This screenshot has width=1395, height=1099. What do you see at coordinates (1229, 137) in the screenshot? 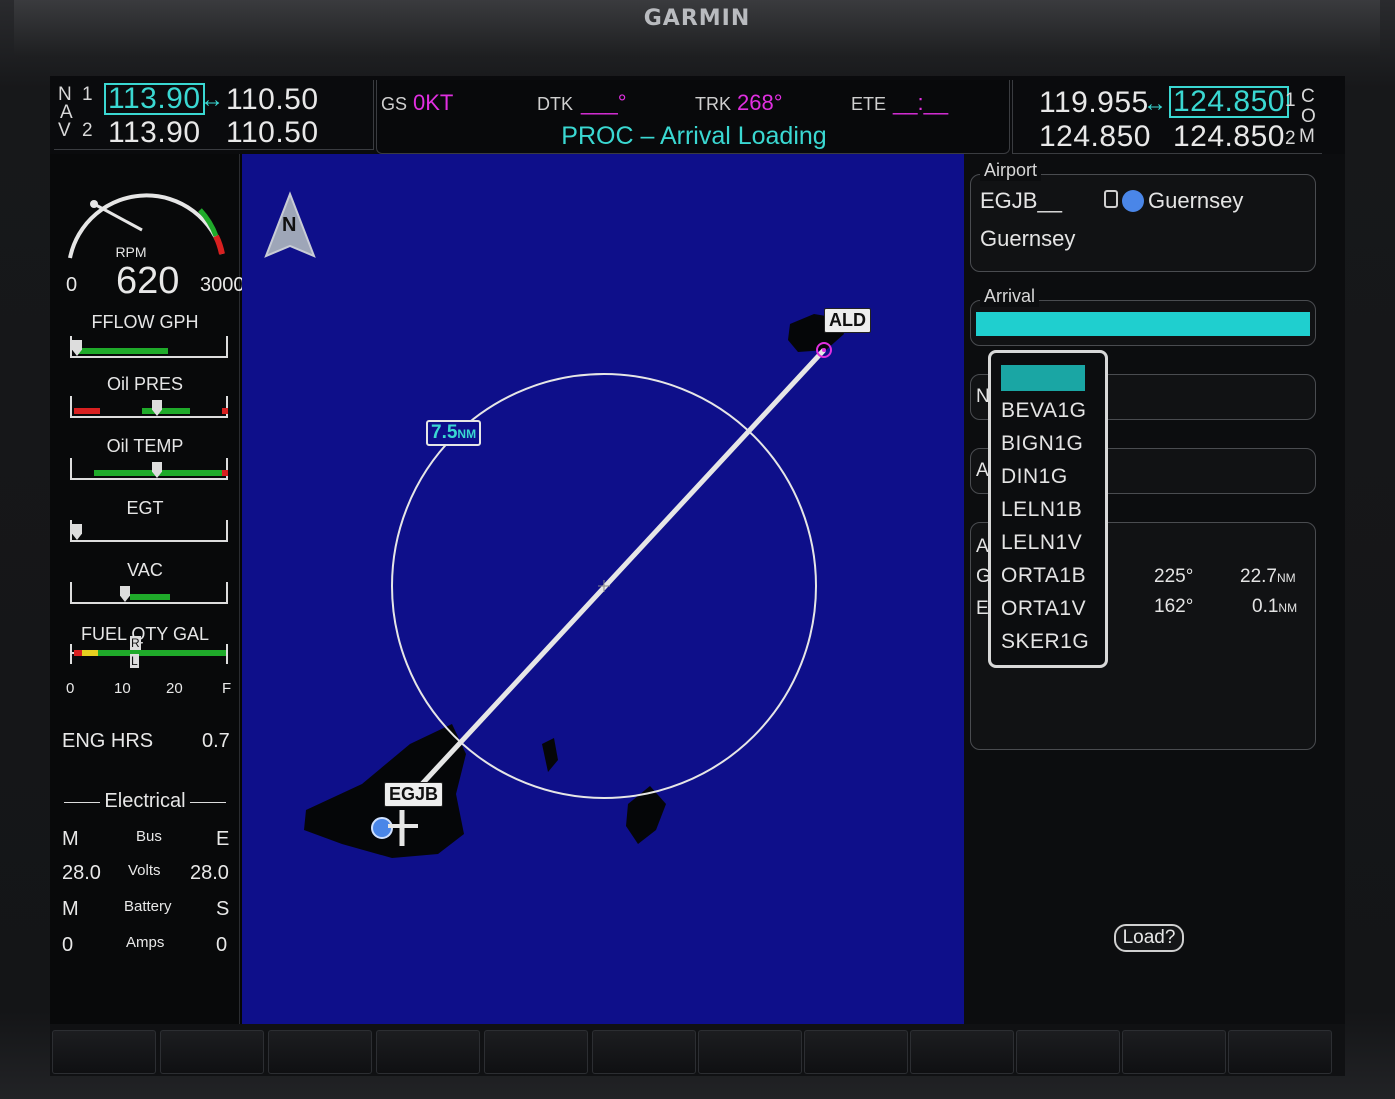
I see `com2-active-freq: 124.850` at bounding box center [1229, 137].